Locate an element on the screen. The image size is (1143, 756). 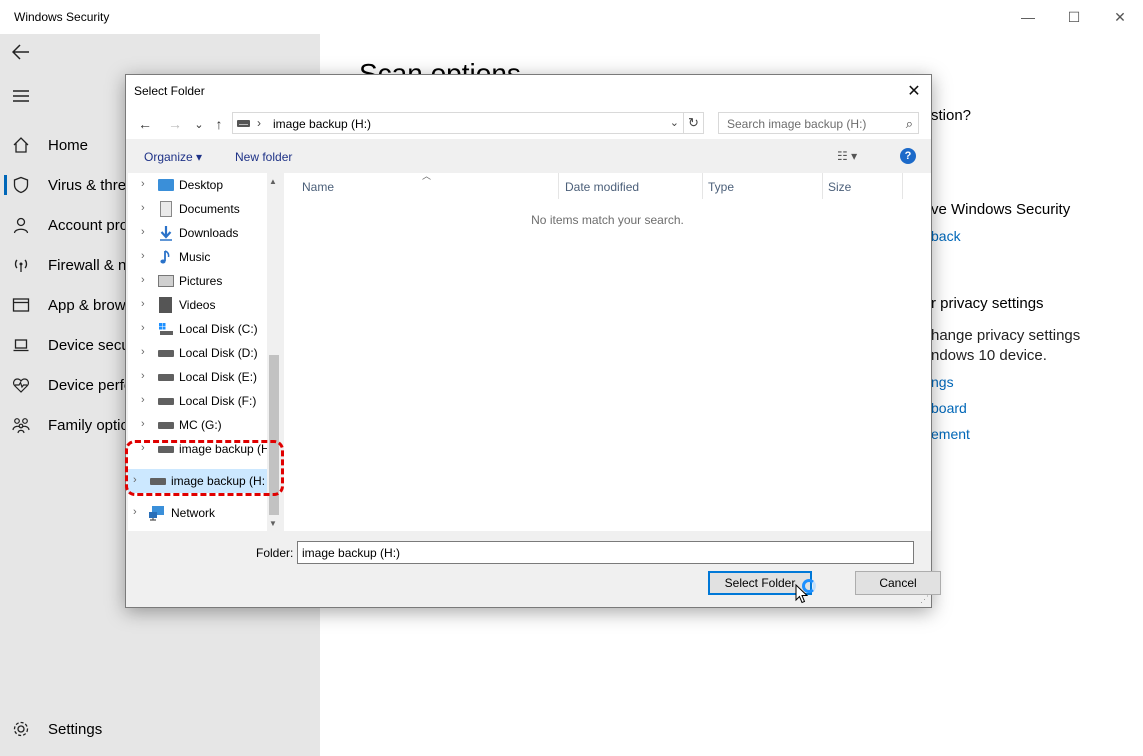
column-header-date-modified: Date modified is located at coordinates (619, 186).